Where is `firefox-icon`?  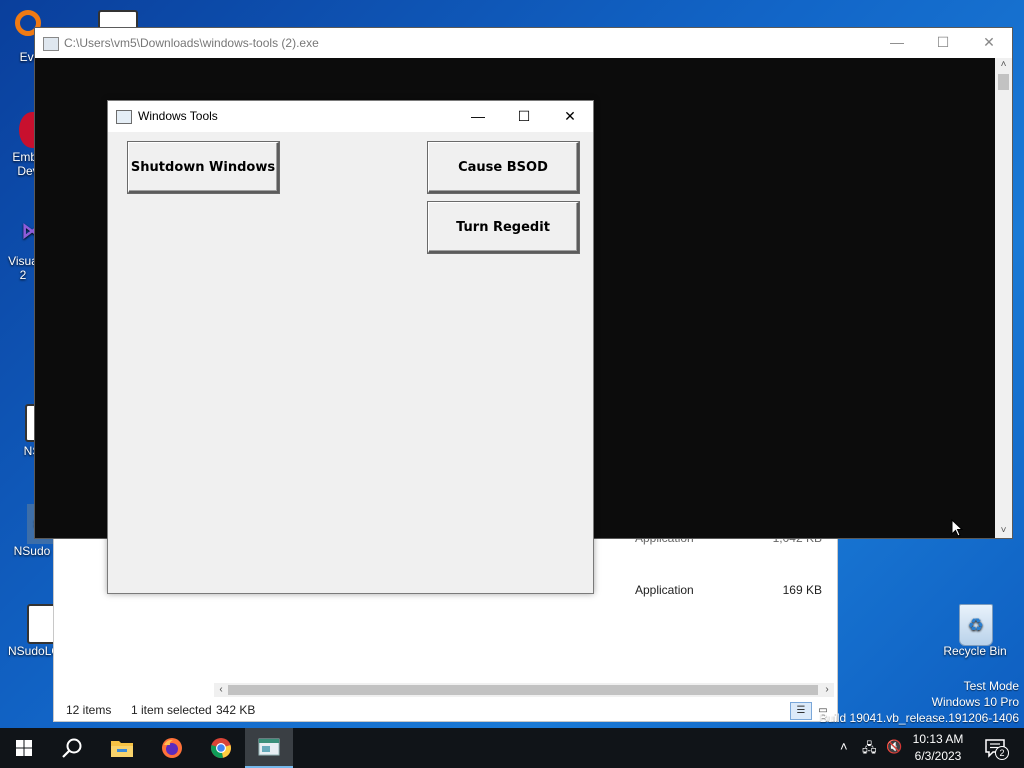 firefox-icon is located at coordinates (172, 748).